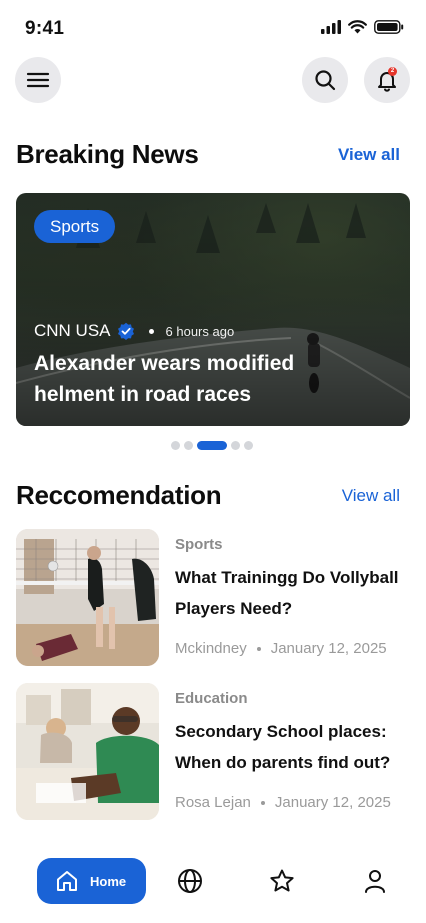 The height and width of the screenshot is (923, 426). Describe the element at coordinates (213, 882) in the screenshot. I see `bottom-tab-bar: Home` at that location.